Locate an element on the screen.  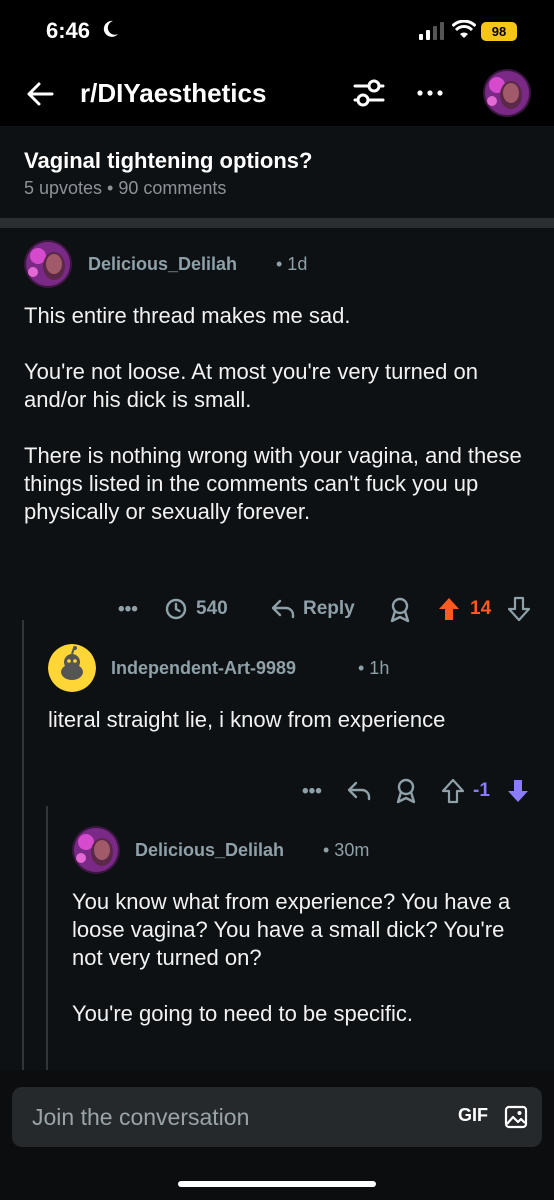
comment-composer: GIF is located at coordinates (277, 1117).